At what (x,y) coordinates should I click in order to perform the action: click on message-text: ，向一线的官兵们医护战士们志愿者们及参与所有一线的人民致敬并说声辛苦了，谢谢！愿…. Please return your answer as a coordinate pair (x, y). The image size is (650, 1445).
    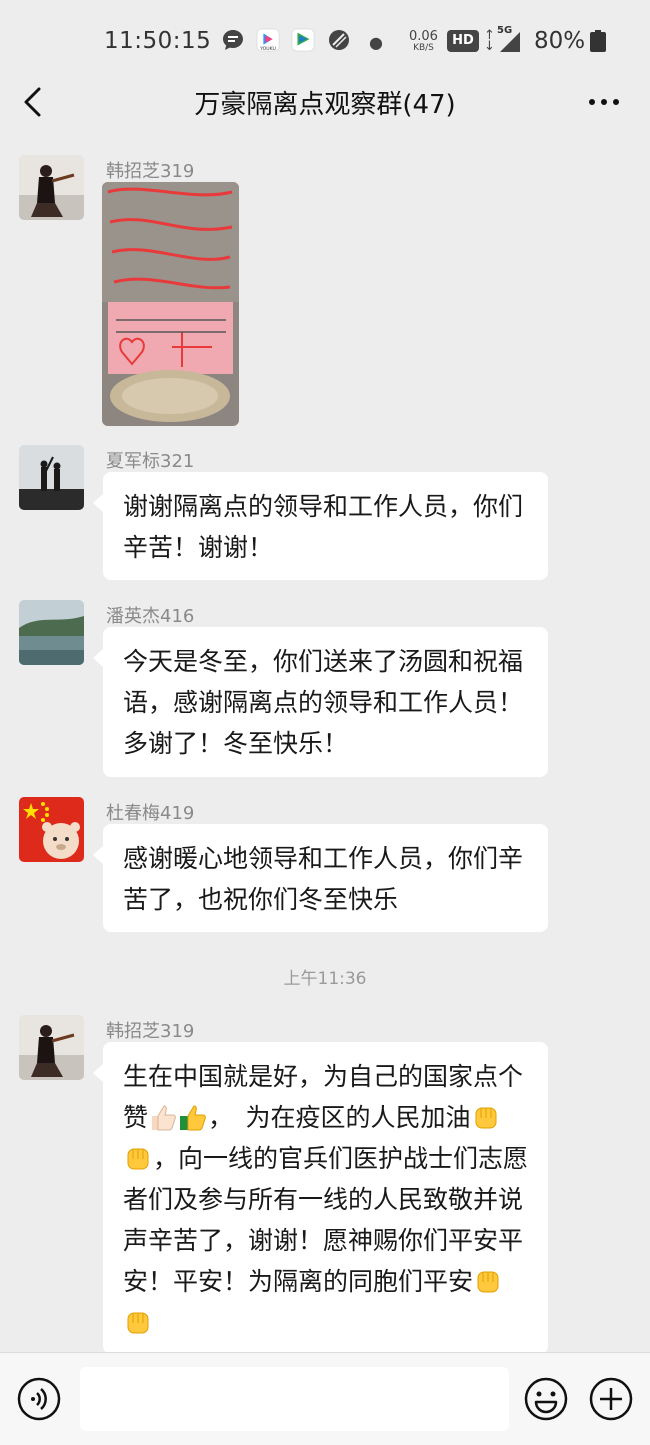
    Looking at the image, I should click on (326, 1220).